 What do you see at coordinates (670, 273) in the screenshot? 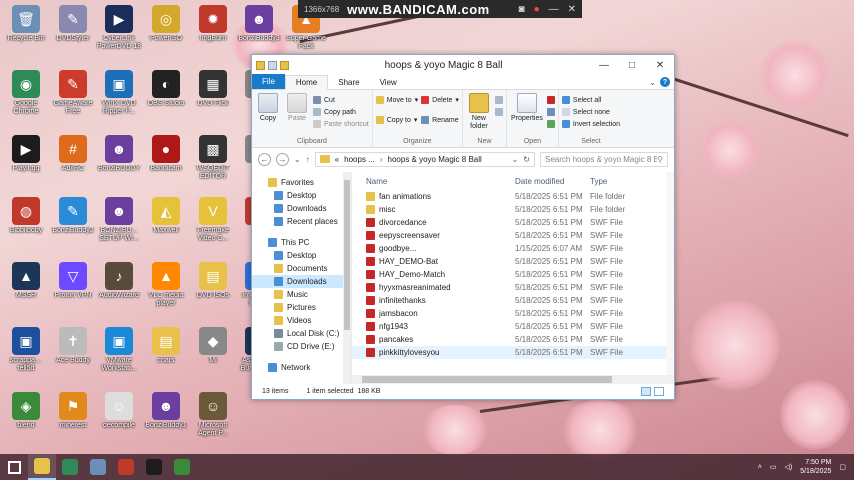
I see `file-list-scrollbar` at bounding box center [670, 273].